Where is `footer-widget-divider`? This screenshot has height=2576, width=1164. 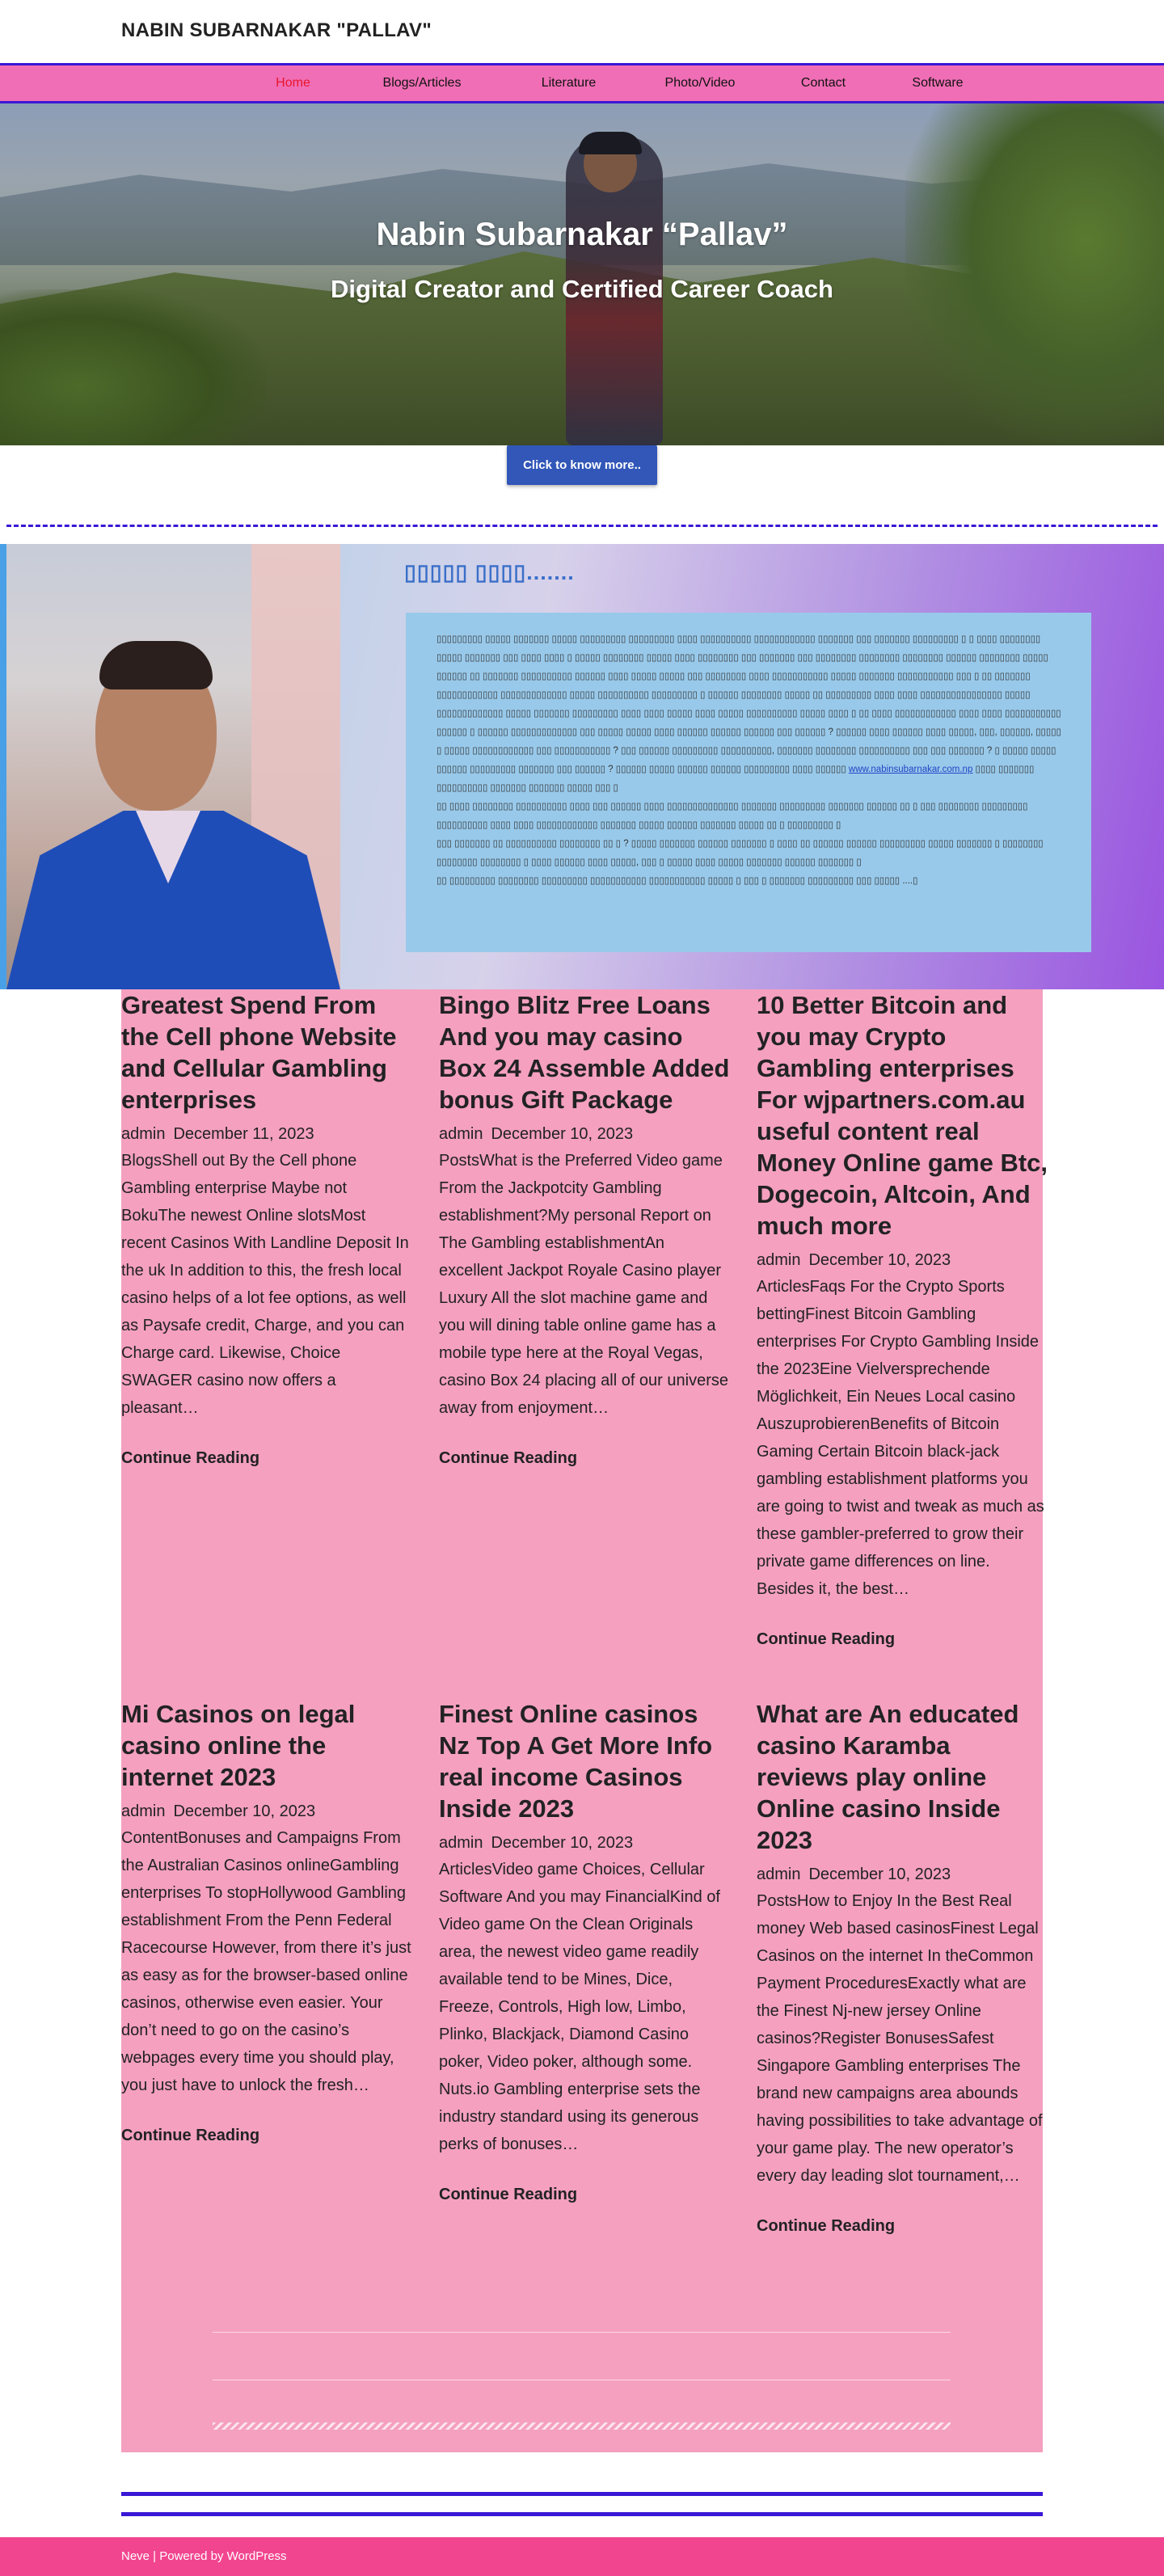 footer-widget-divider is located at coordinates (582, 2332).